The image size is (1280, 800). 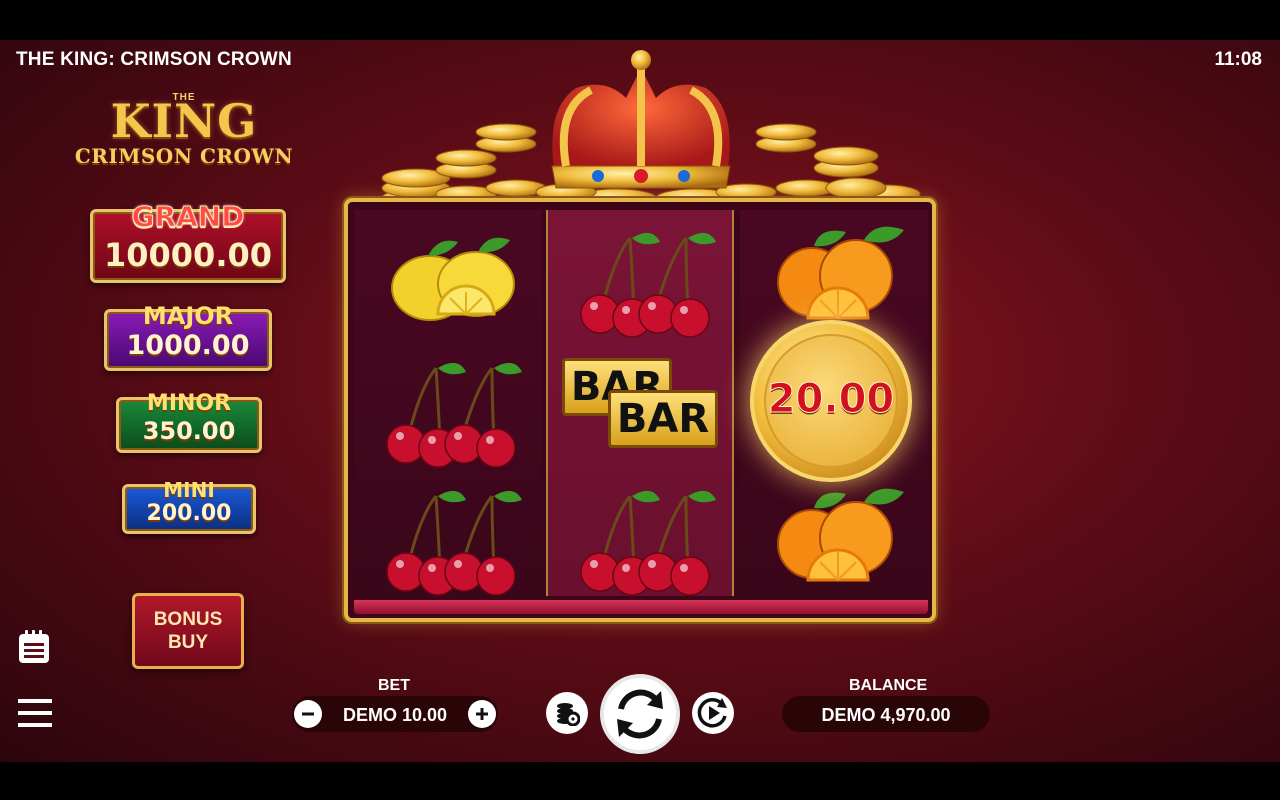 I want to click on jackpot-grand-label: GRAND, so click(x=188, y=217).